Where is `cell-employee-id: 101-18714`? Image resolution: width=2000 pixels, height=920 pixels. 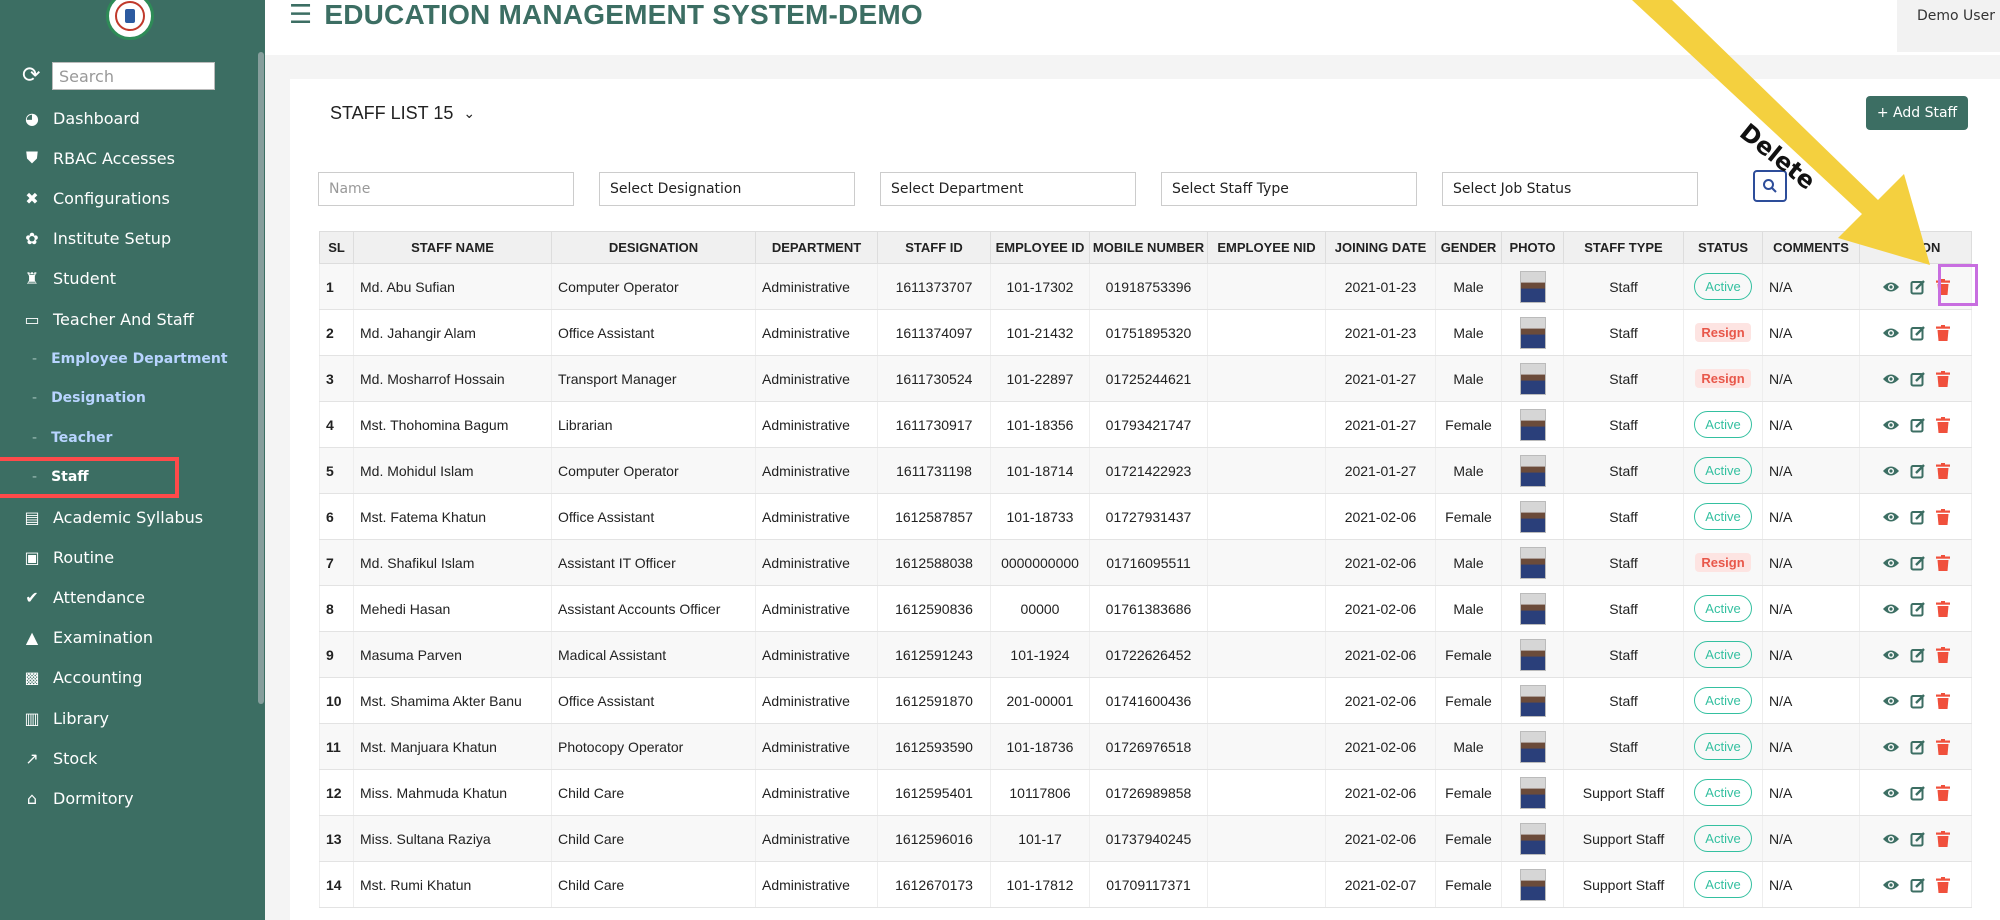
cell-employee-id: 101-18714 is located at coordinates (1040, 470).